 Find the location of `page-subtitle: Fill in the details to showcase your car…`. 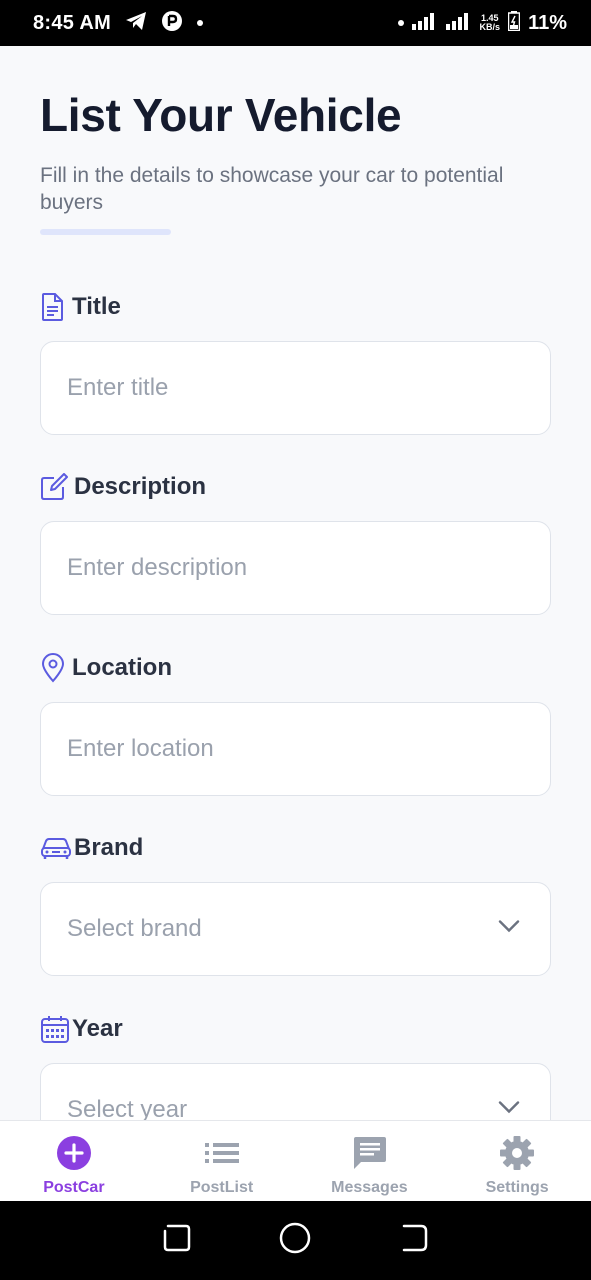

page-subtitle: Fill in the details to showcase your car… is located at coordinates (272, 189).